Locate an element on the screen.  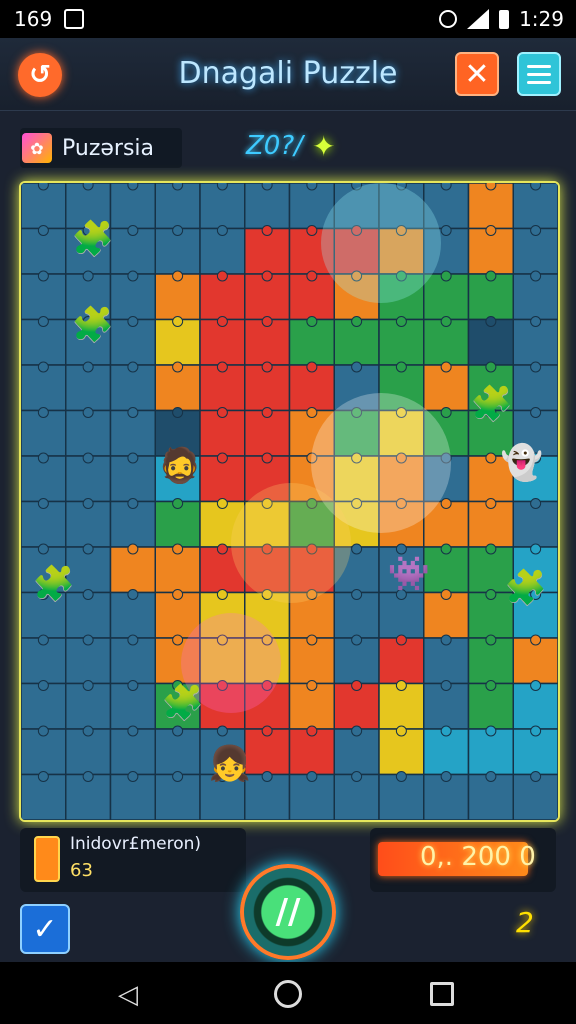
battery-icon is located at coordinates (504, 19).